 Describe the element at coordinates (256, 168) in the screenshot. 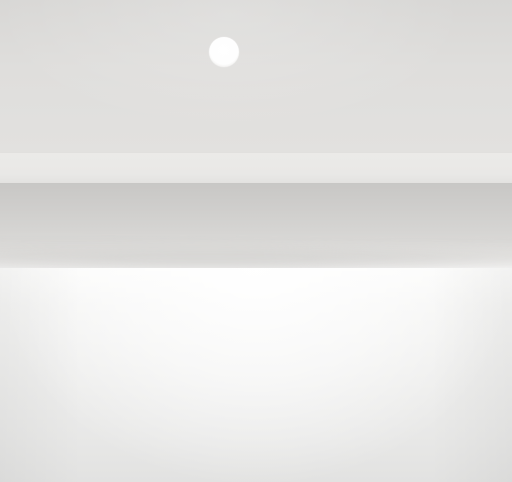

I see `horizontal-ledge` at that location.